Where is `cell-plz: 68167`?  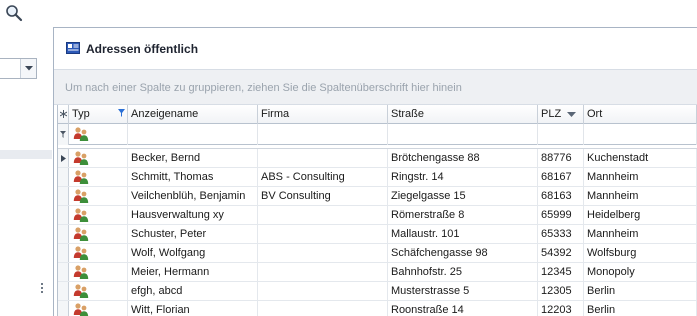 cell-plz: 68167 is located at coordinates (561, 177).